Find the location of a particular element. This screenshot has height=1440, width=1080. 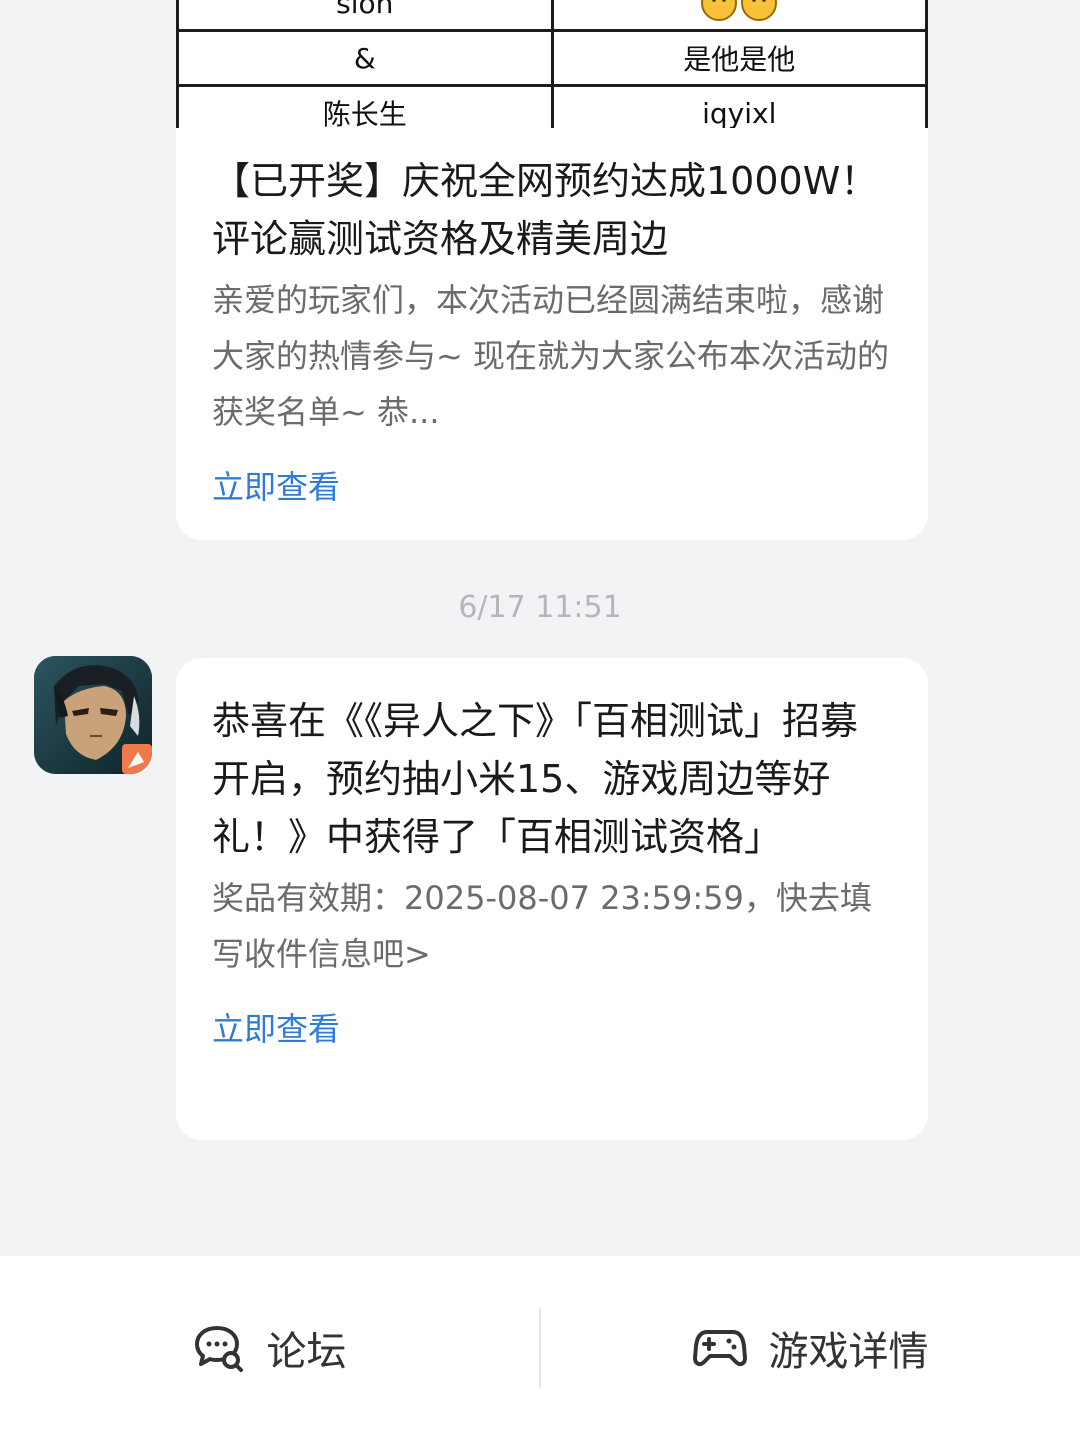

table-cell: sion is located at coordinates (365, 16).